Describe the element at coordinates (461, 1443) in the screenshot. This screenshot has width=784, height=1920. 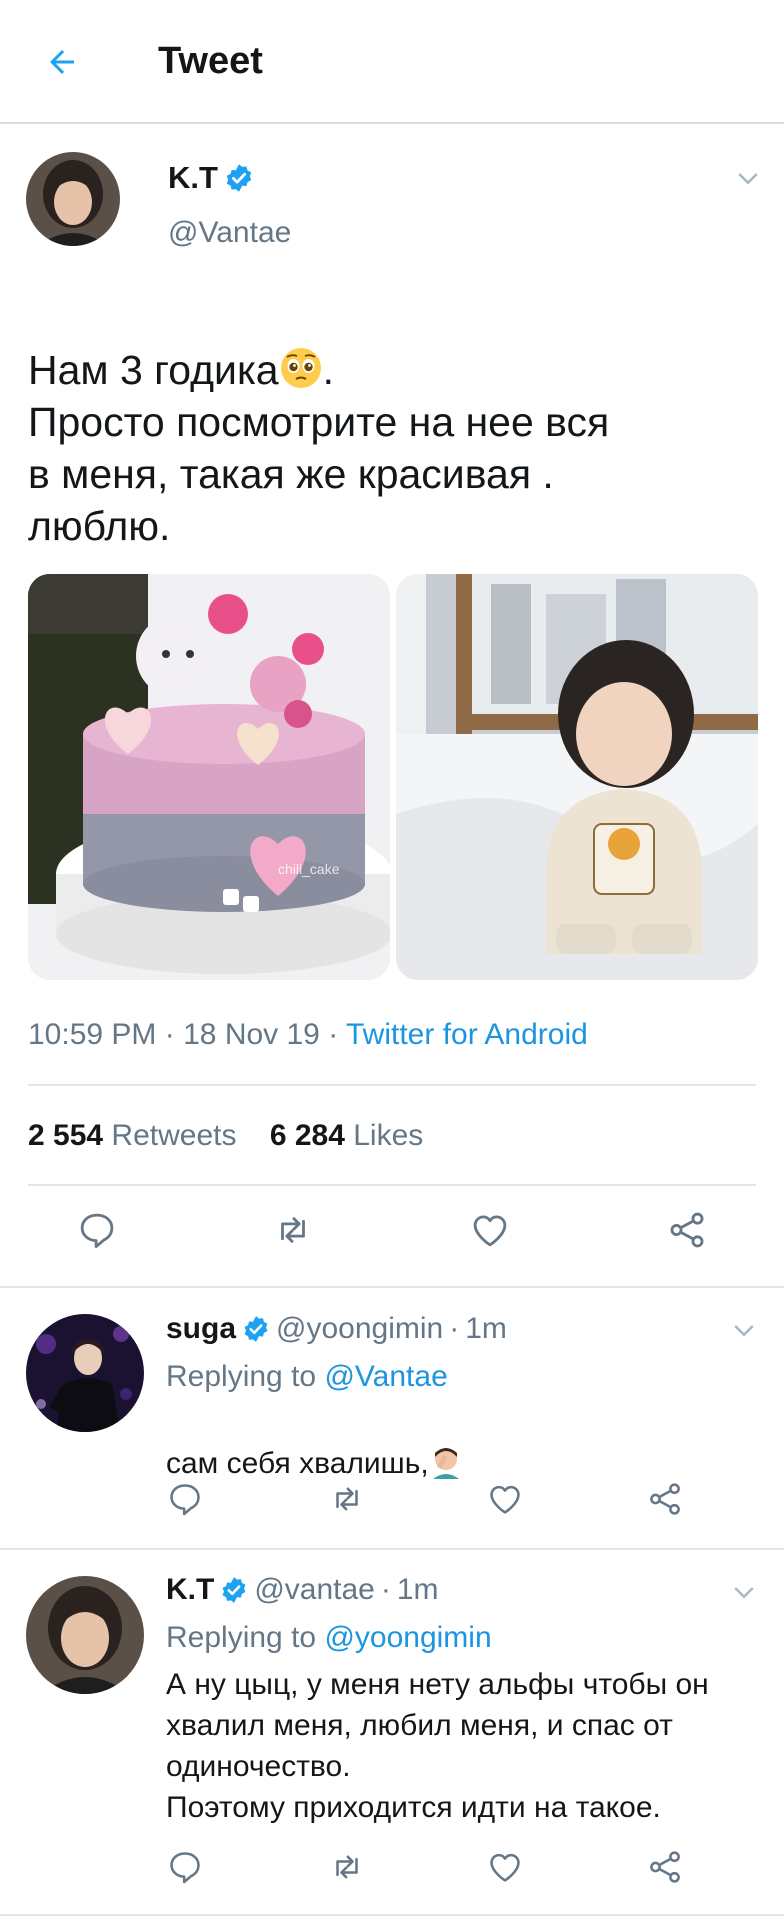
I see `reply-text: сам себя хвалишь,` at that location.